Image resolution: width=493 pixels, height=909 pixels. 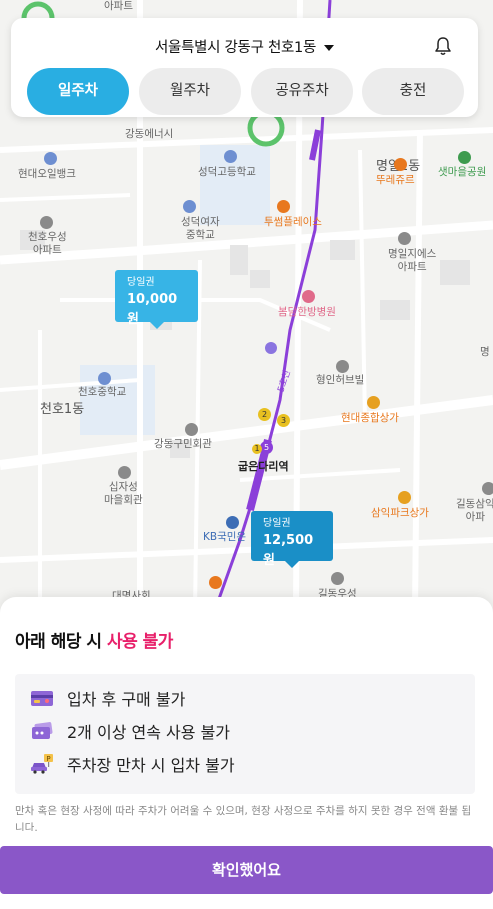 What do you see at coordinates (62, 409) in the screenshot?
I see `map-label-cheonho1dong: 천호1동` at bounding box center [62, 409].